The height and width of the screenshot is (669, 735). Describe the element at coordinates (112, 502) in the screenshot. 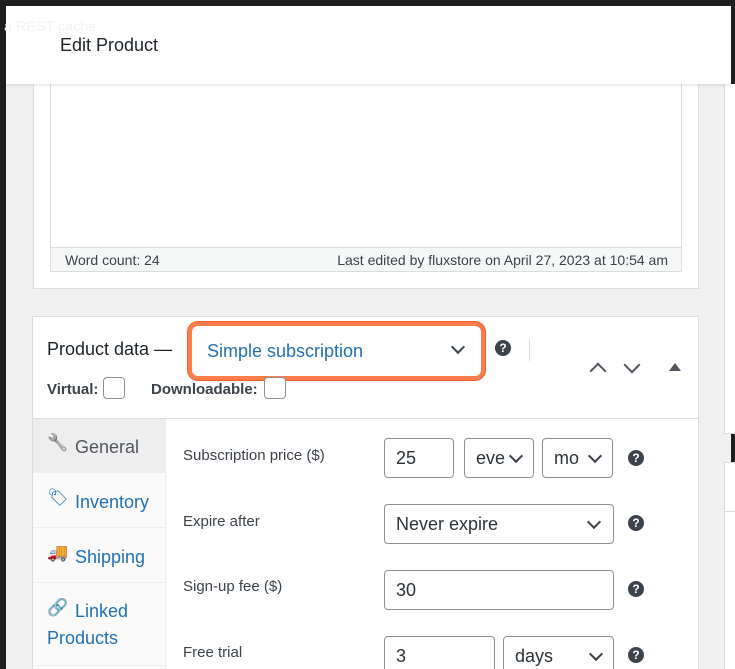

I see `tab-label: Inventory` at that location.